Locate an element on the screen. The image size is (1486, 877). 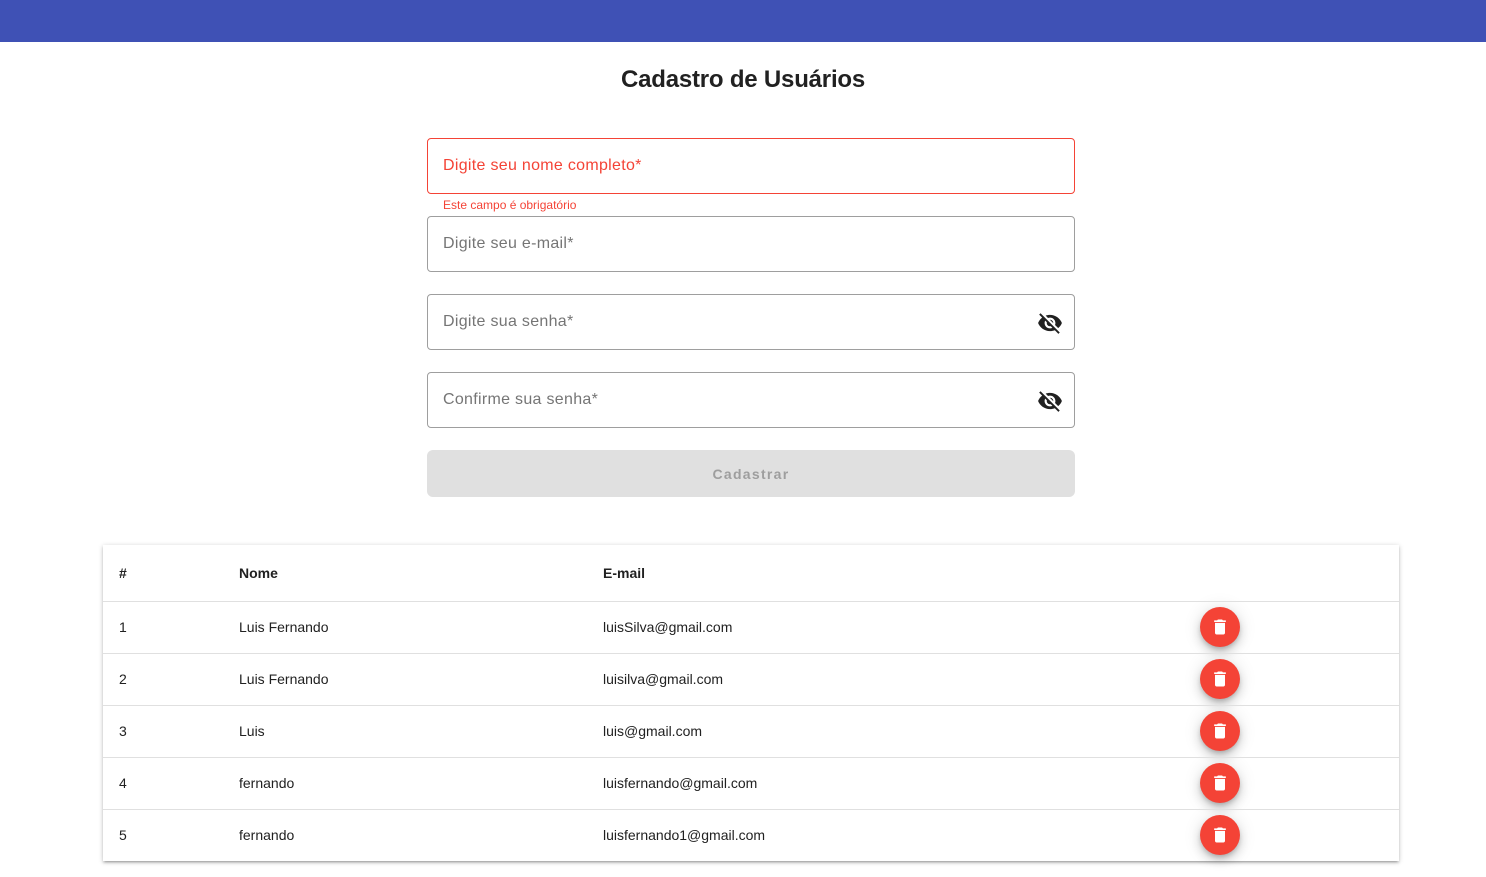
table-row: 3 Luis luis@gmail.com is located at coordinates (751, 731).